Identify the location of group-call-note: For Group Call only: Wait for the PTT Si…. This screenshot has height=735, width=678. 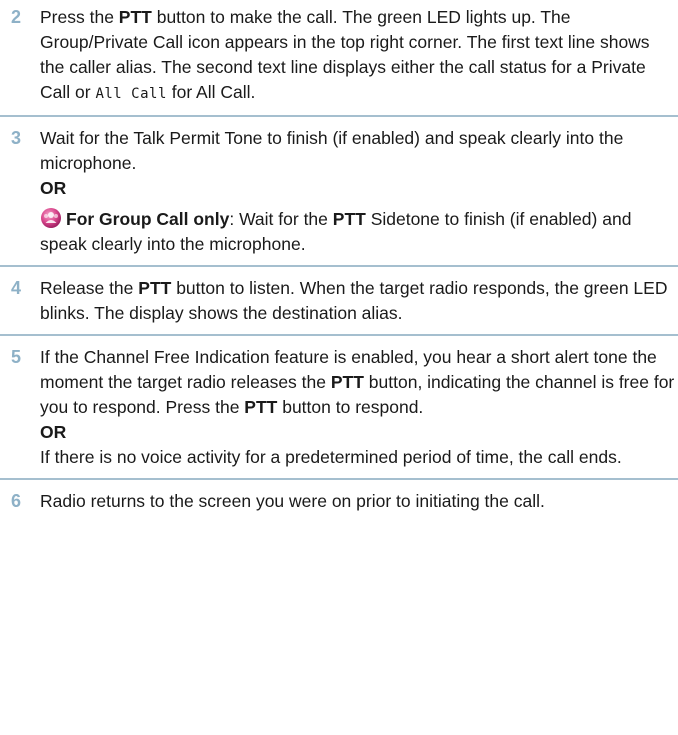
(338, 232).